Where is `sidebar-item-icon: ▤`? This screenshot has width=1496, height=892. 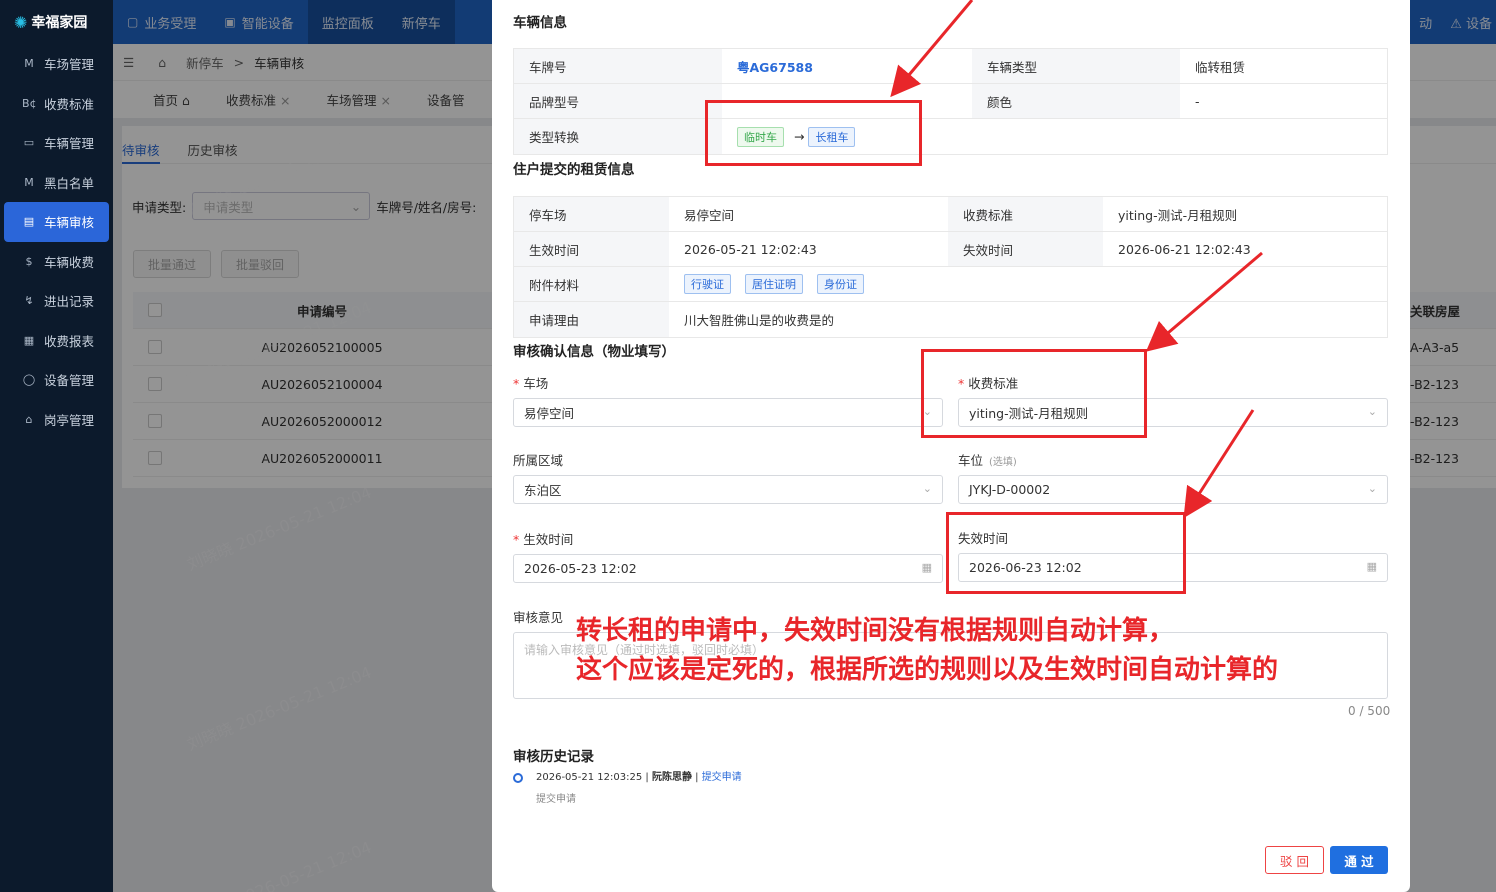 sidebar-item-icon: ▤ is located at coordinates (29, 222).